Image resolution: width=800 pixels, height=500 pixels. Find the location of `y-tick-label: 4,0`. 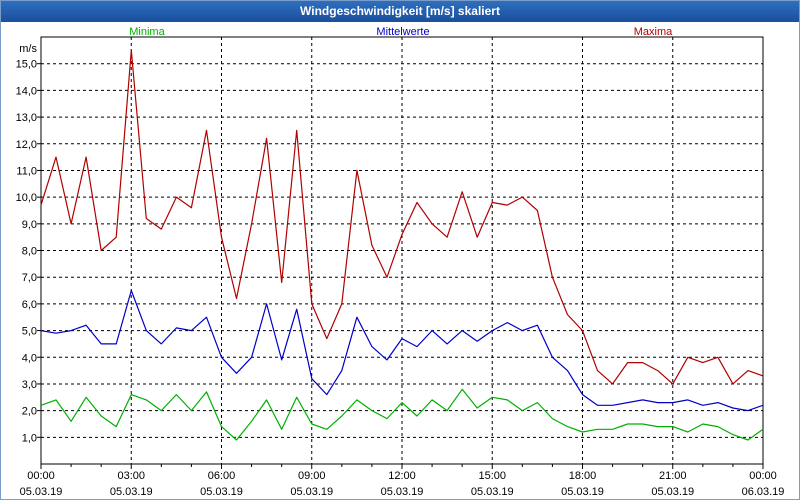

y-tick-label: 4,0 is located at coordinates (29, 358).